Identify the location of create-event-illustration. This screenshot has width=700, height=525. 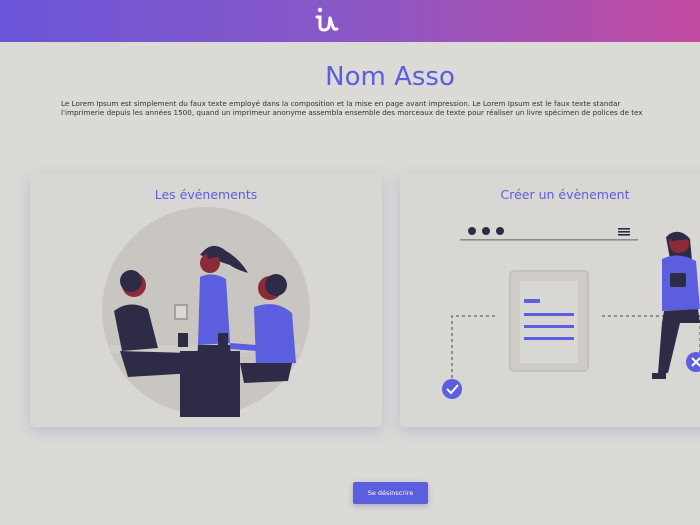
(571, 313).